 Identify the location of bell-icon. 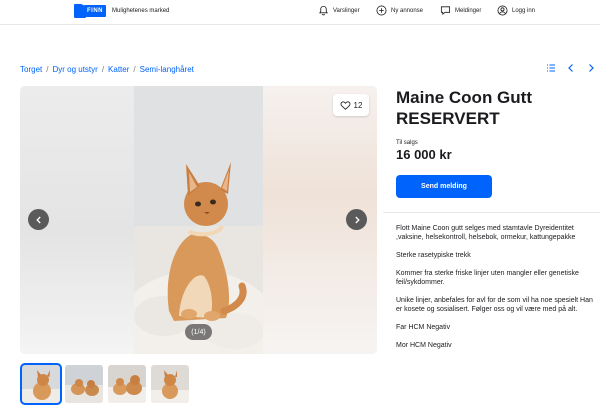
(323, 10).